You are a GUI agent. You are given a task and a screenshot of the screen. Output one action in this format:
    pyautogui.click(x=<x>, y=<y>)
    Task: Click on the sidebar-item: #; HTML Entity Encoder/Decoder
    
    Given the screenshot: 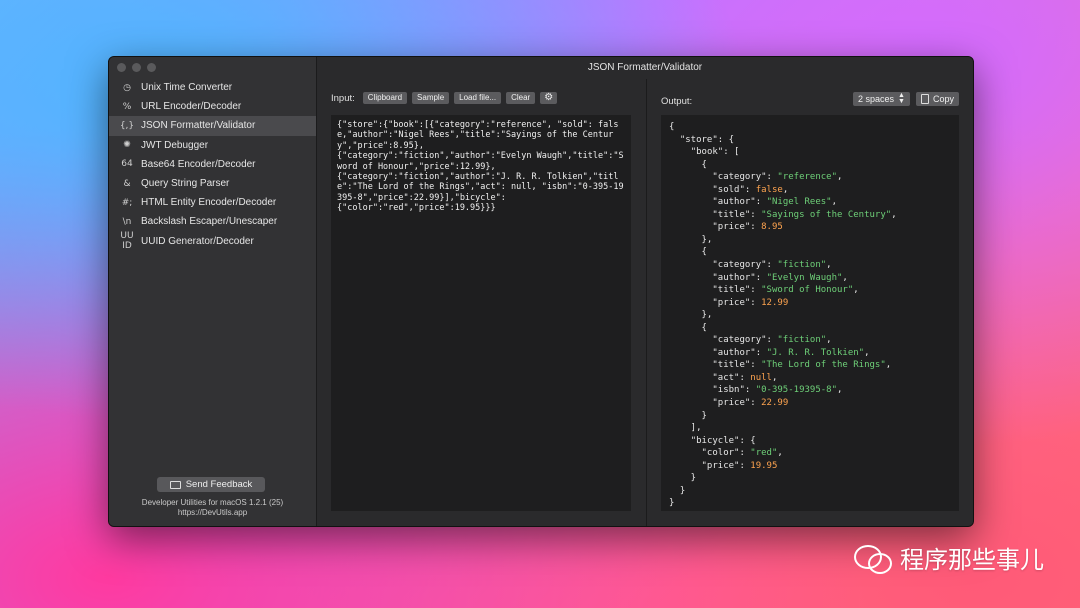 What is the action you would take?
    pyautogui.click(x=212, y=202)
    